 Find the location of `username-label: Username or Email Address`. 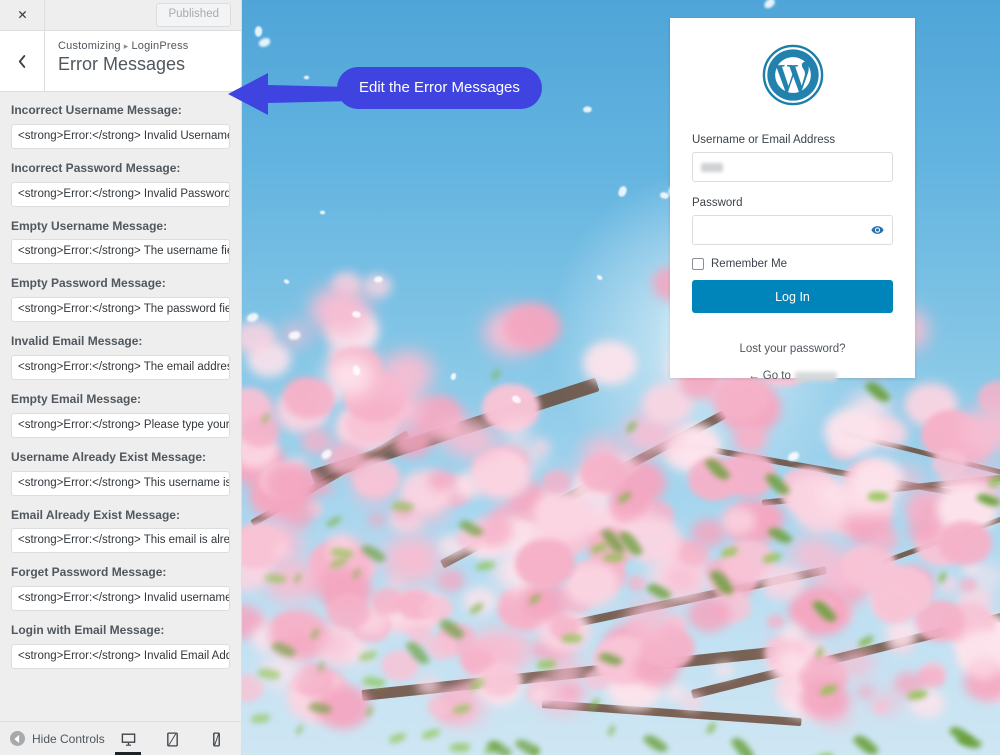

username-label: Username or Email Address is located at coordinates (764, 140).